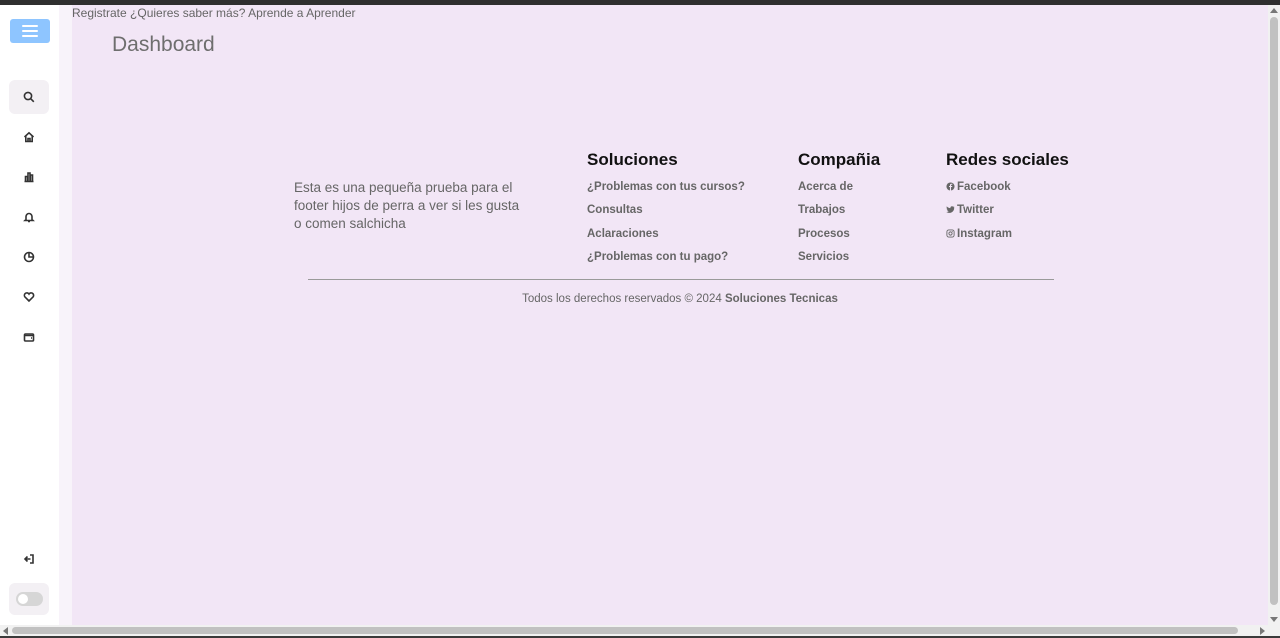 The image size is (1280, 638). I want to click on horizontal-scroll-thumb, so click(625, 630).